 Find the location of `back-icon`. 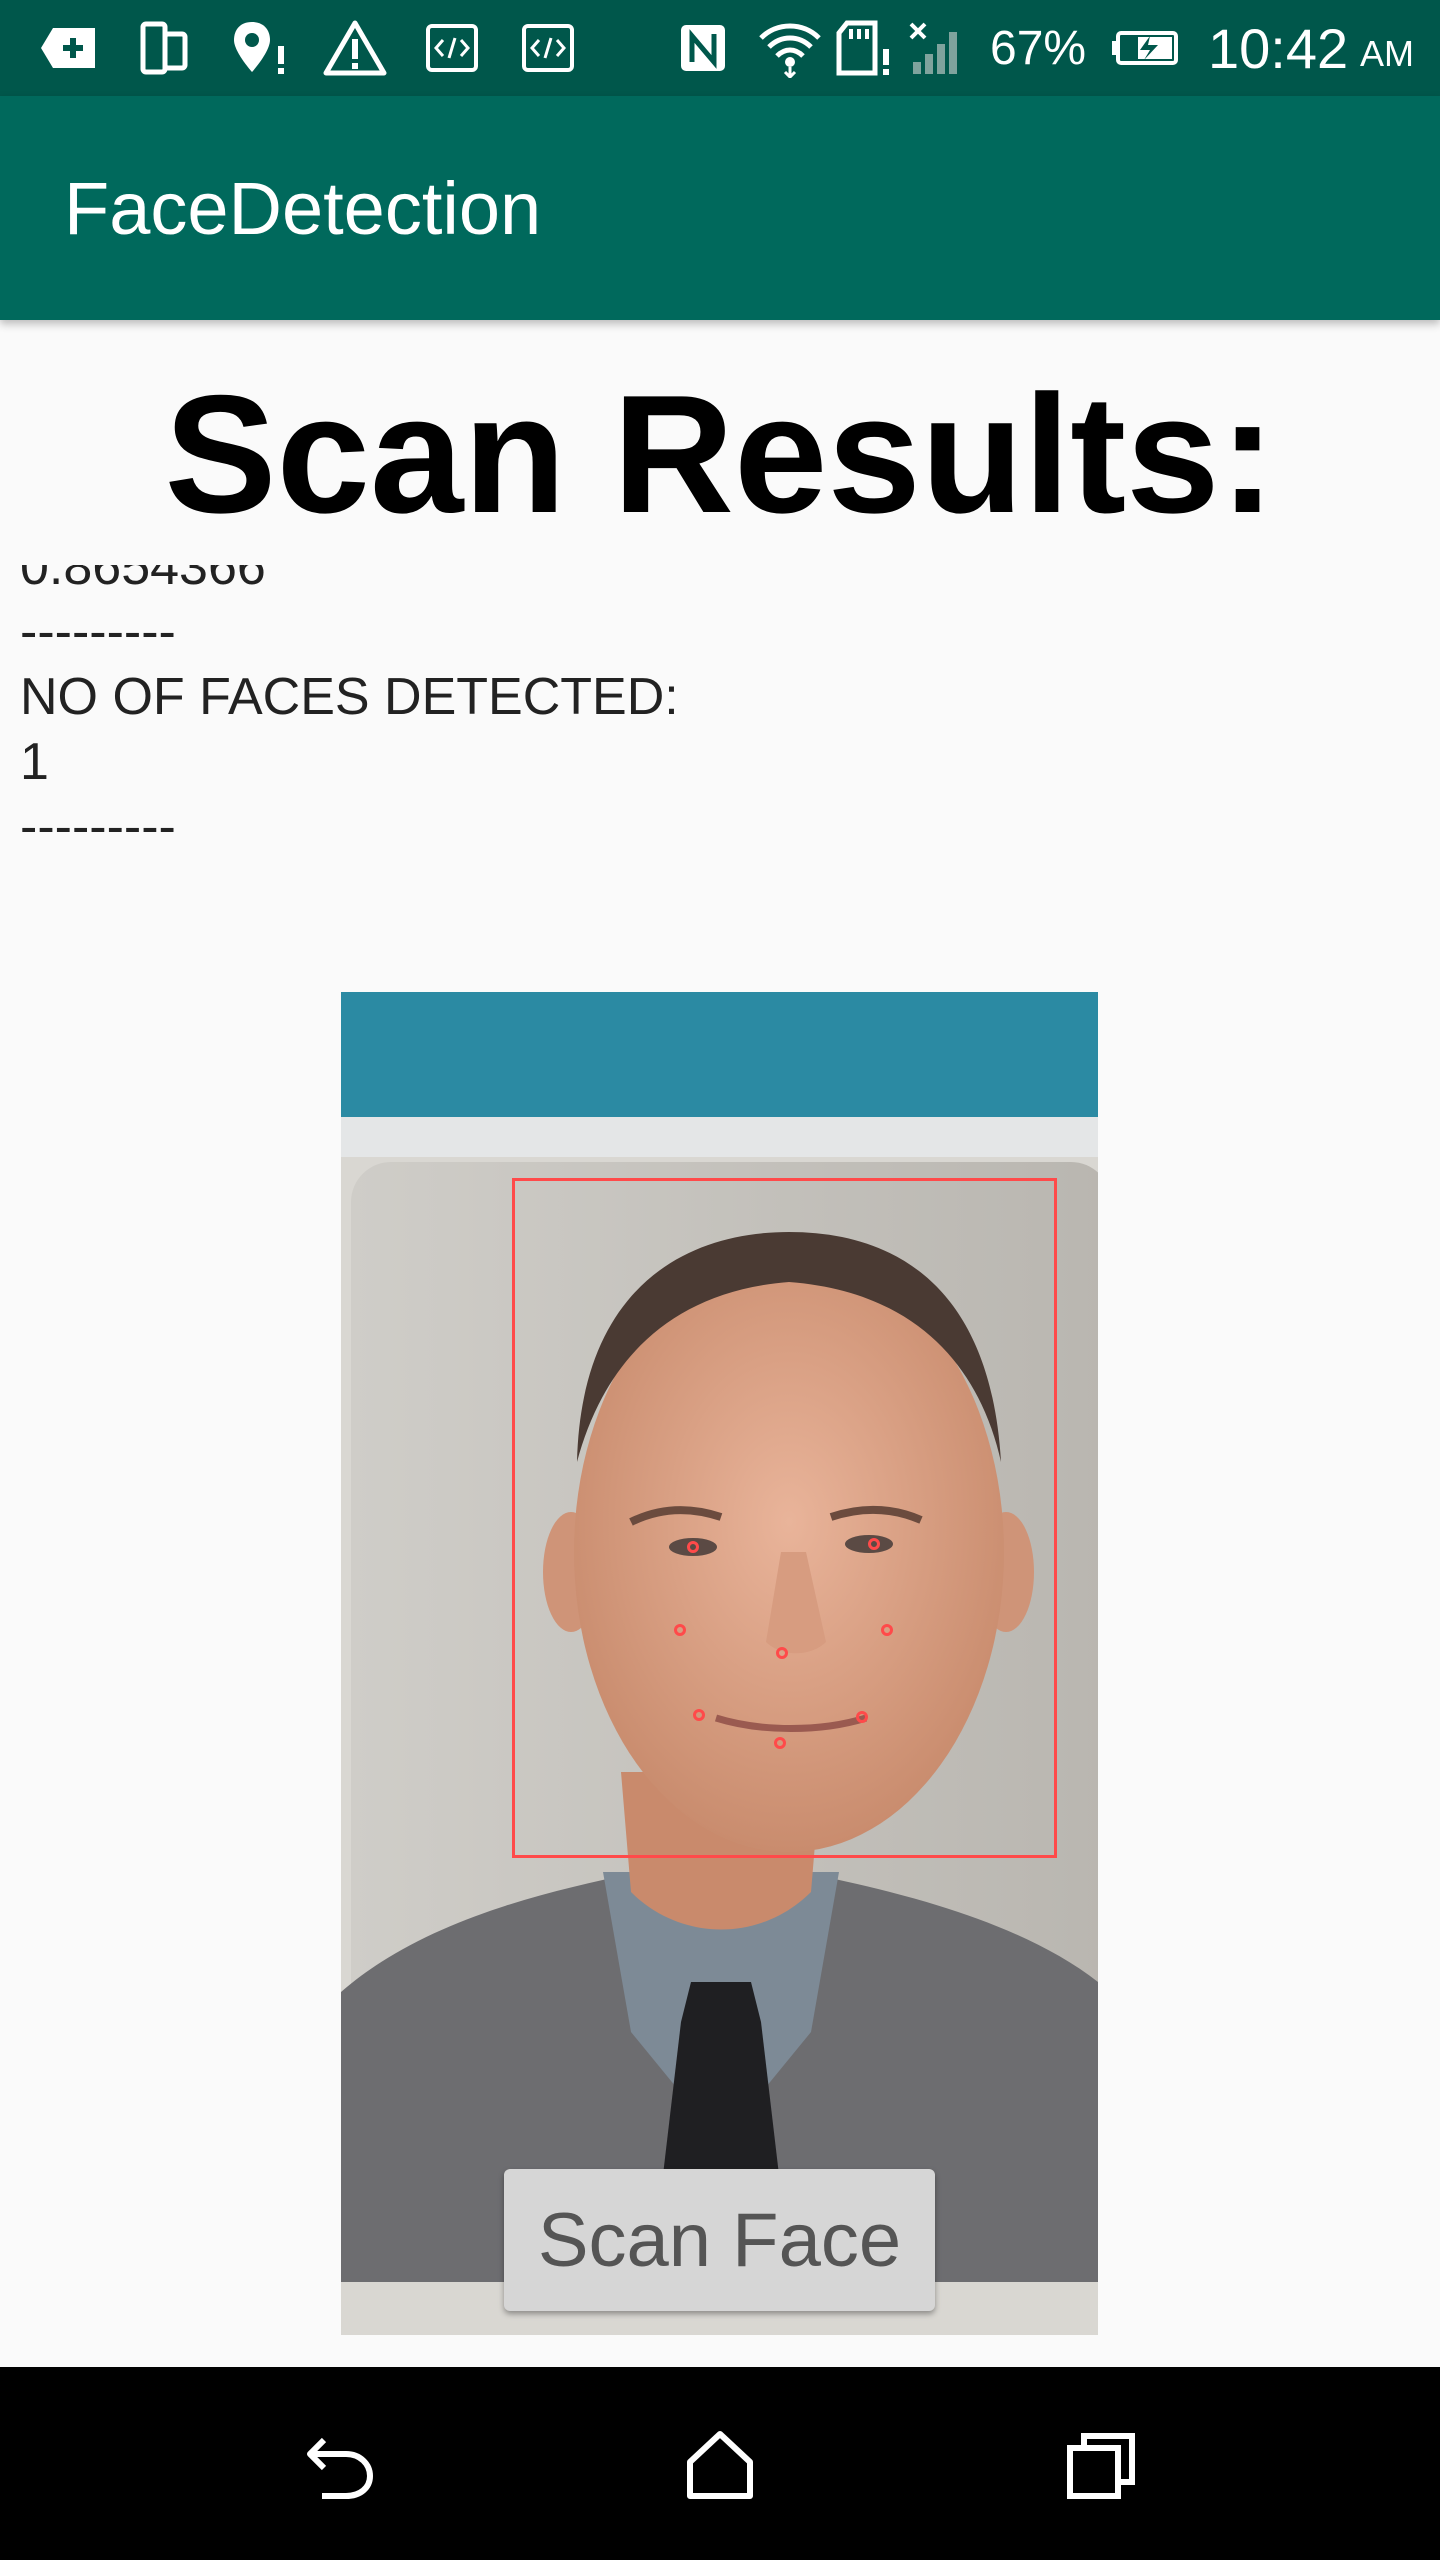

back-icon is located at coordinates (340, 2465).